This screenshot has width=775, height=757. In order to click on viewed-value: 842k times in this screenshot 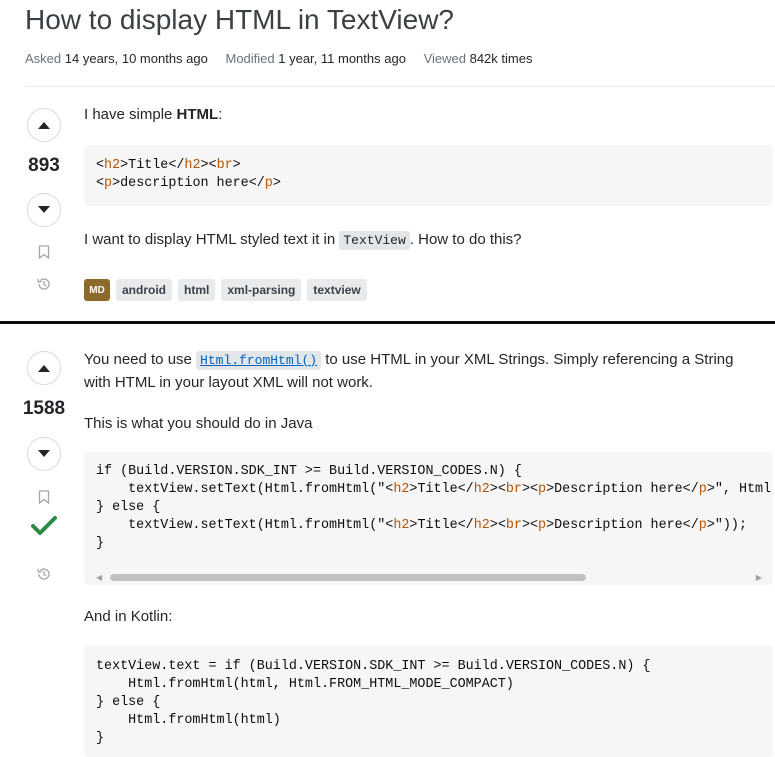, I will do `click(501, 58)`.